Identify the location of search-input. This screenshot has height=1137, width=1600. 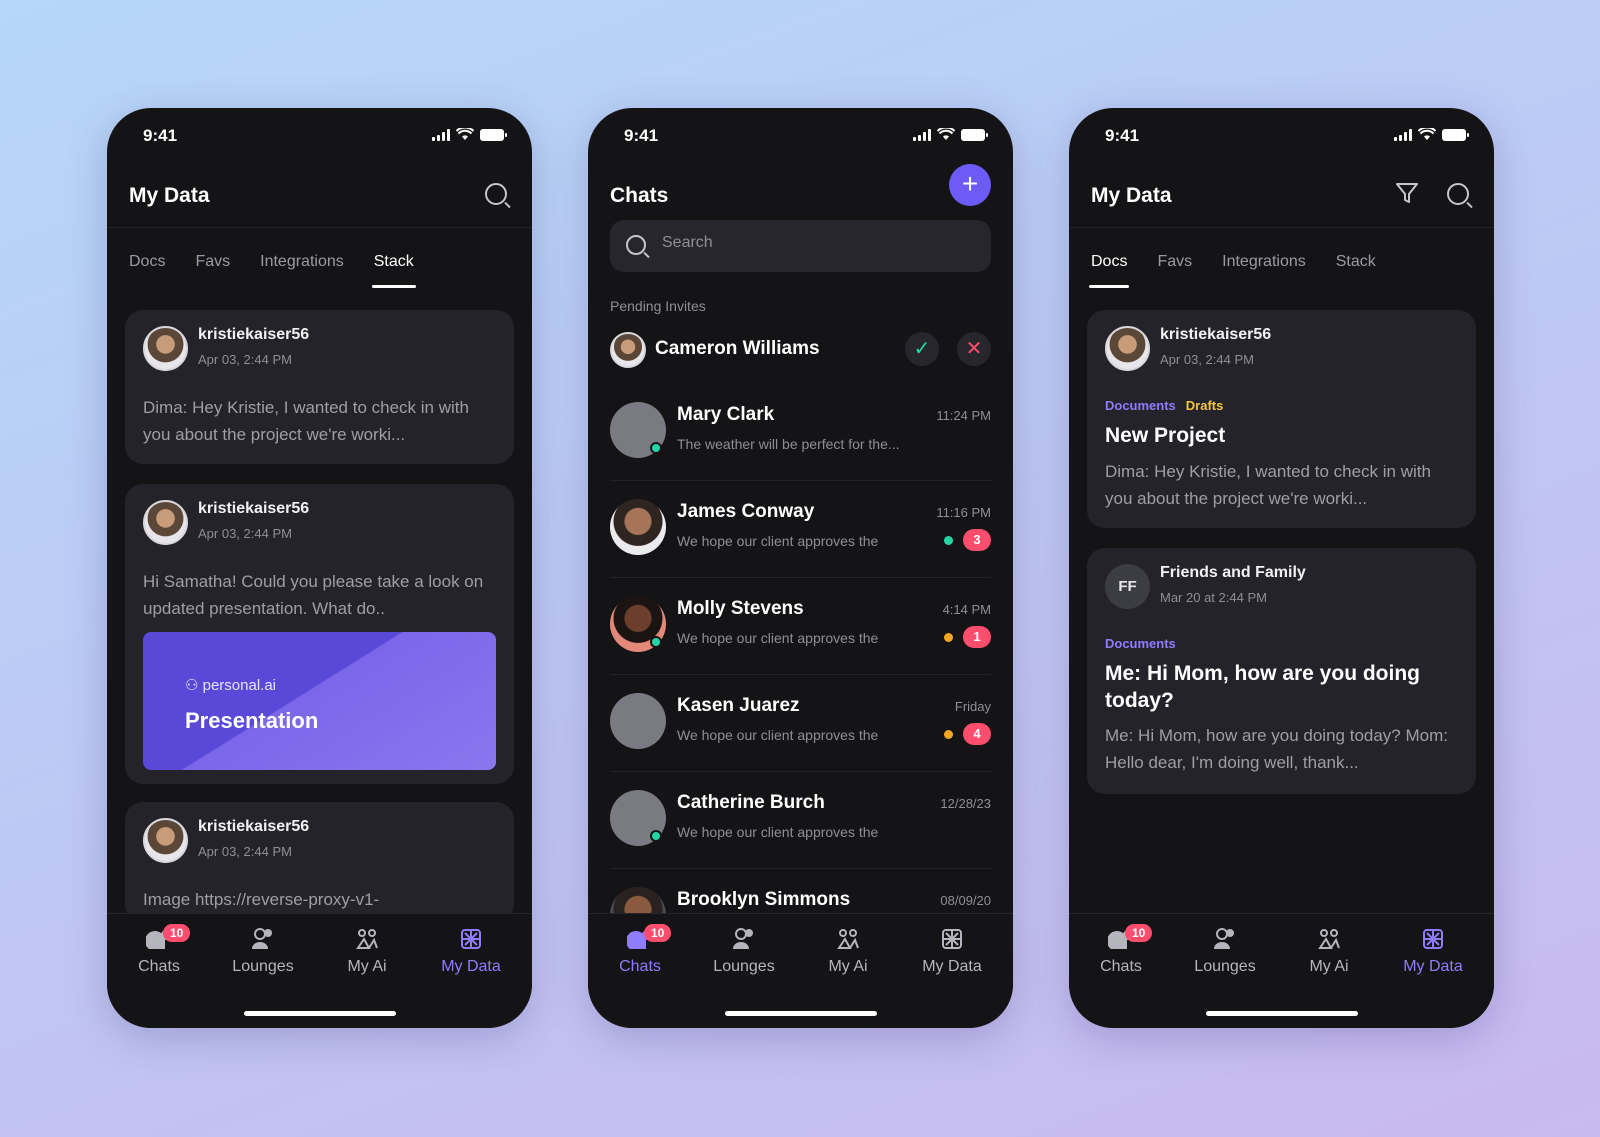
(802, 243).